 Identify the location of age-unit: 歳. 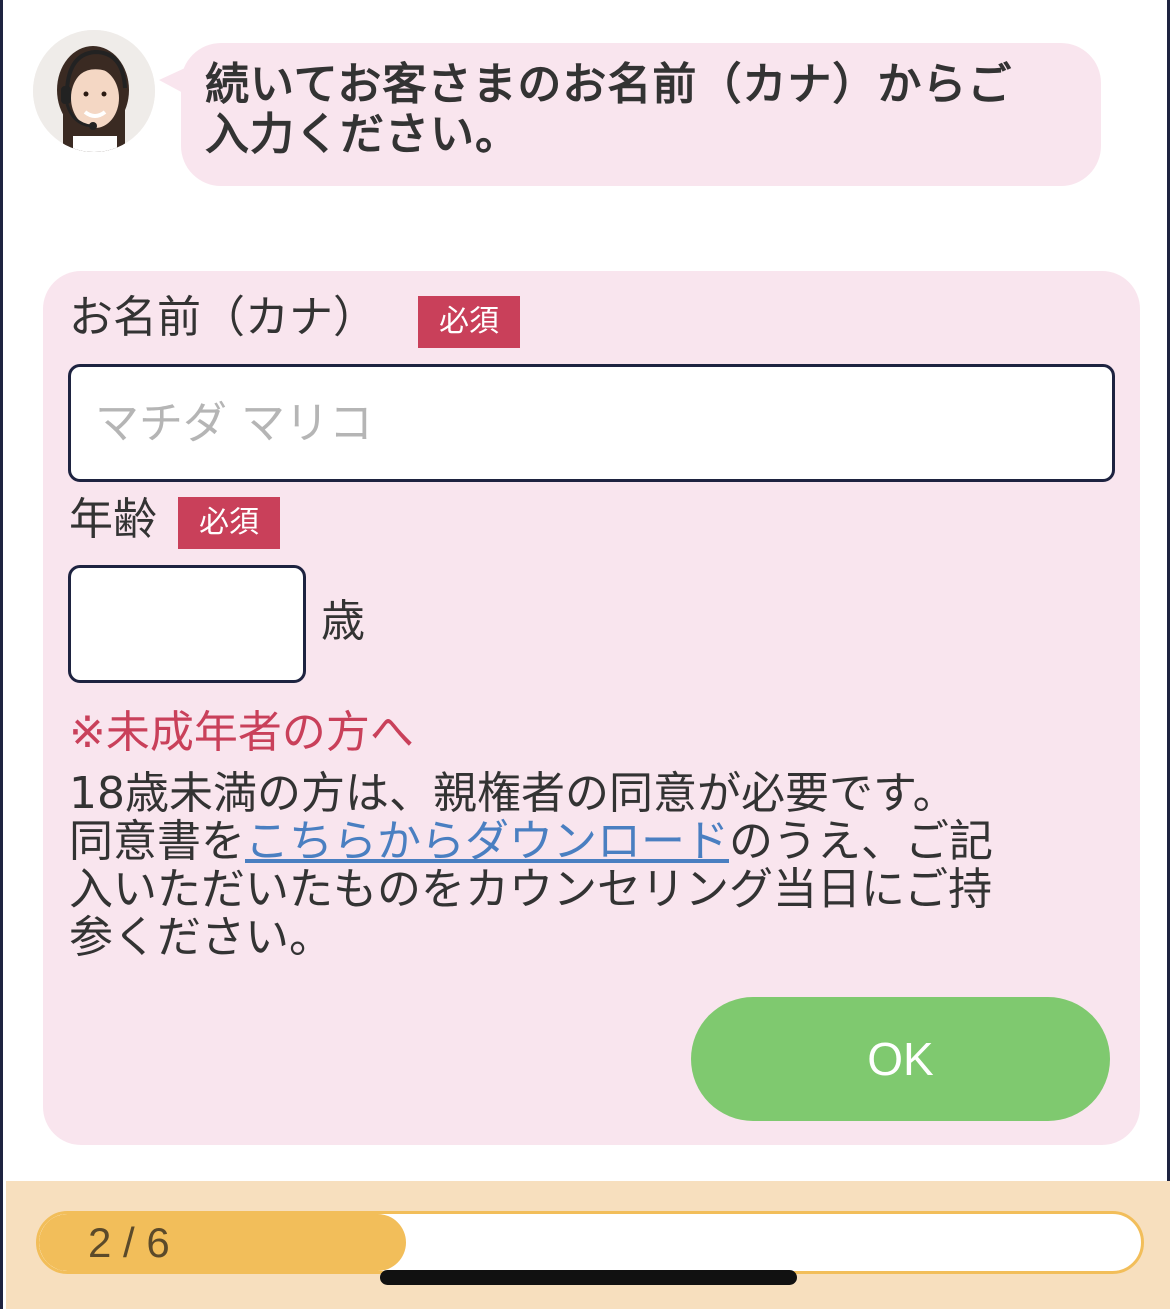
(343, 621).